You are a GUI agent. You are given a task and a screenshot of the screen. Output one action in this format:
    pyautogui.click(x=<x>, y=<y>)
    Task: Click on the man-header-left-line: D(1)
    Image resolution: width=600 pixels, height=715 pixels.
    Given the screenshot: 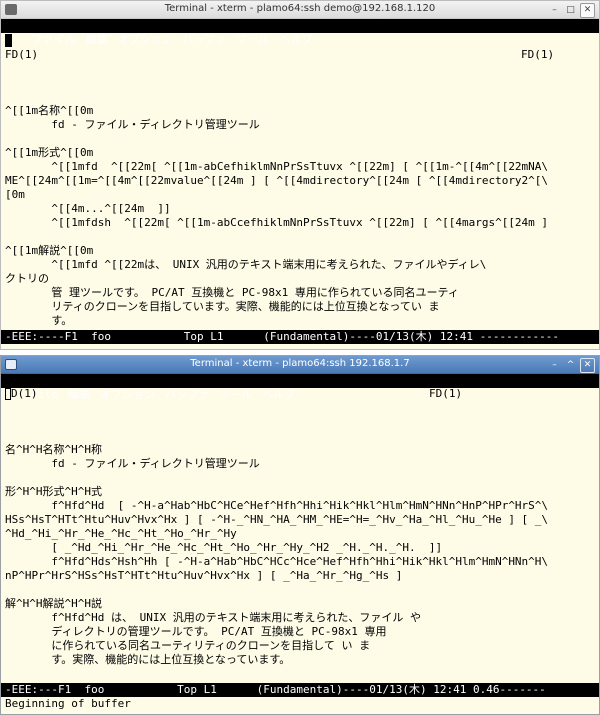 What is the action you would take?
    pyautogui.click(x=21, y=394)
    